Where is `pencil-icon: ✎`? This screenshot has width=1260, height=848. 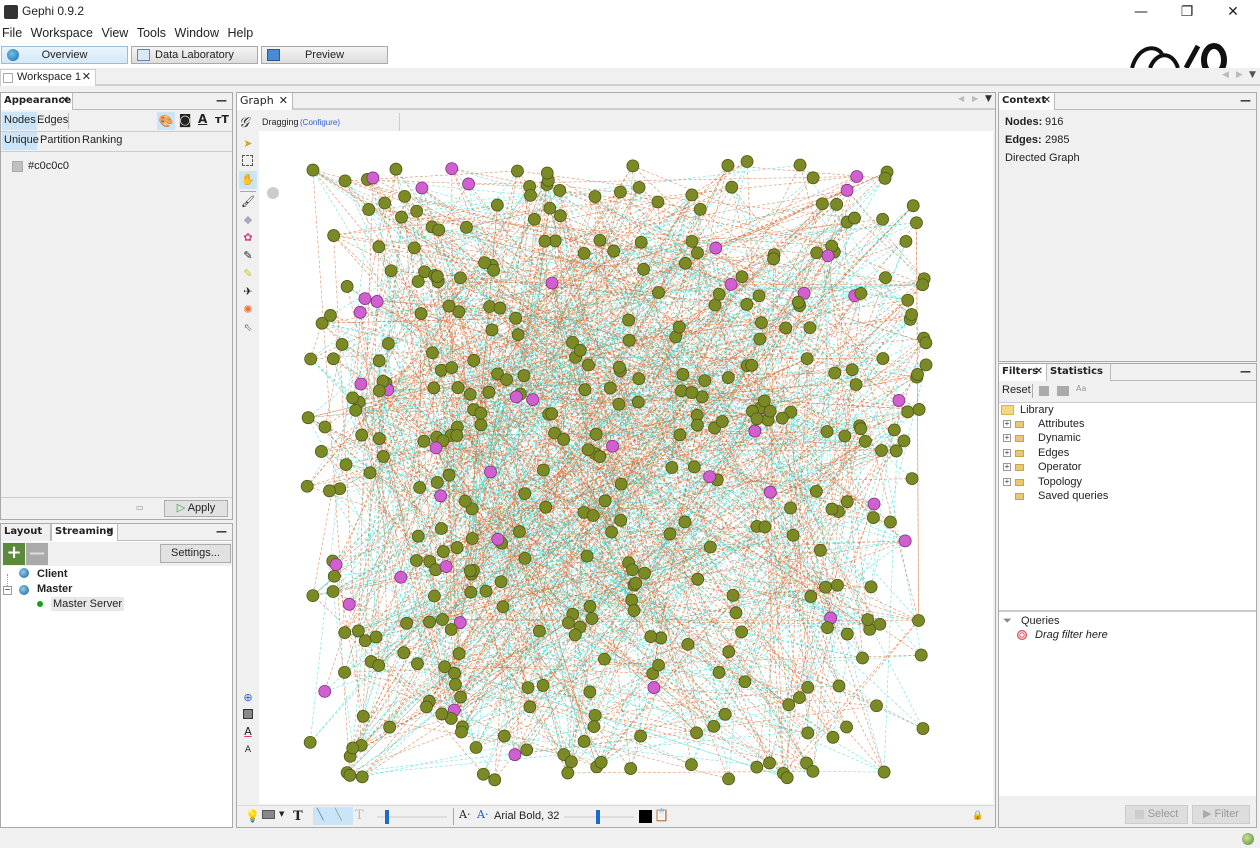 pencil-icon: ✎ is located at coordinates (248, 256).